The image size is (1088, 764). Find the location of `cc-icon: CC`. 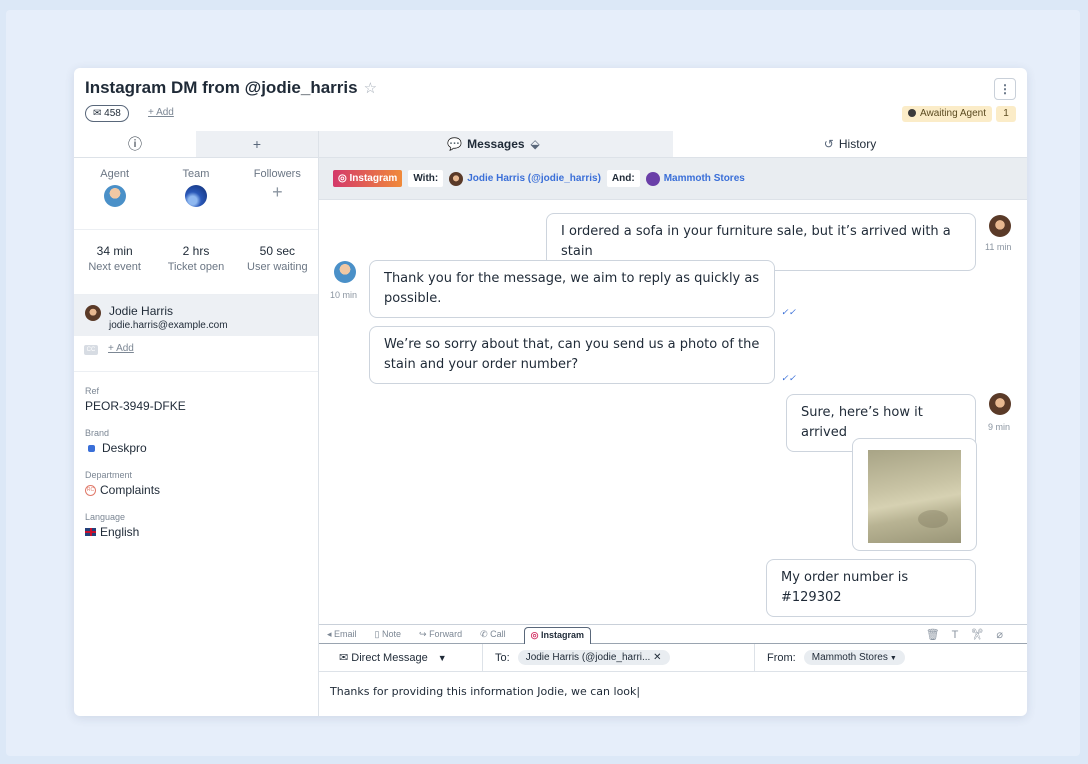

cc-icon: CC is located at coordinates (91, 350).